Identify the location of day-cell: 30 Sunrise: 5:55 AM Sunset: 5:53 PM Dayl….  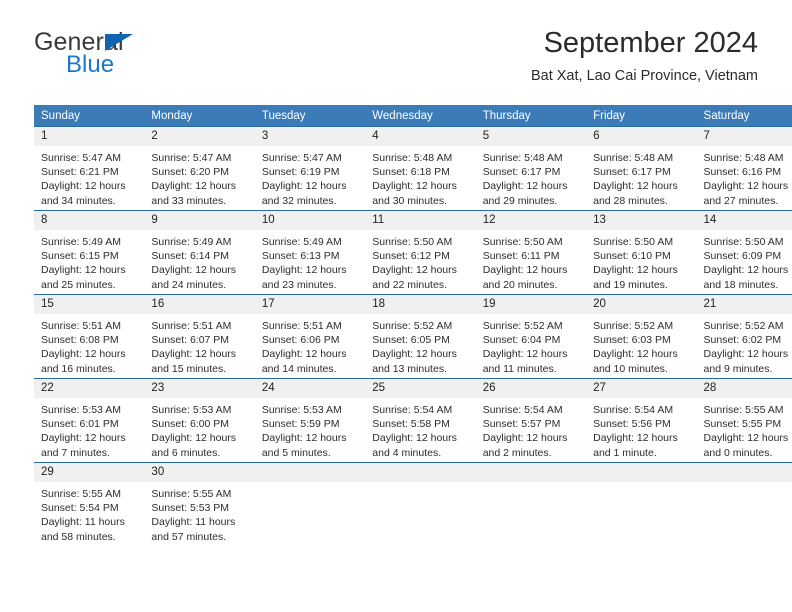
(199, 504).